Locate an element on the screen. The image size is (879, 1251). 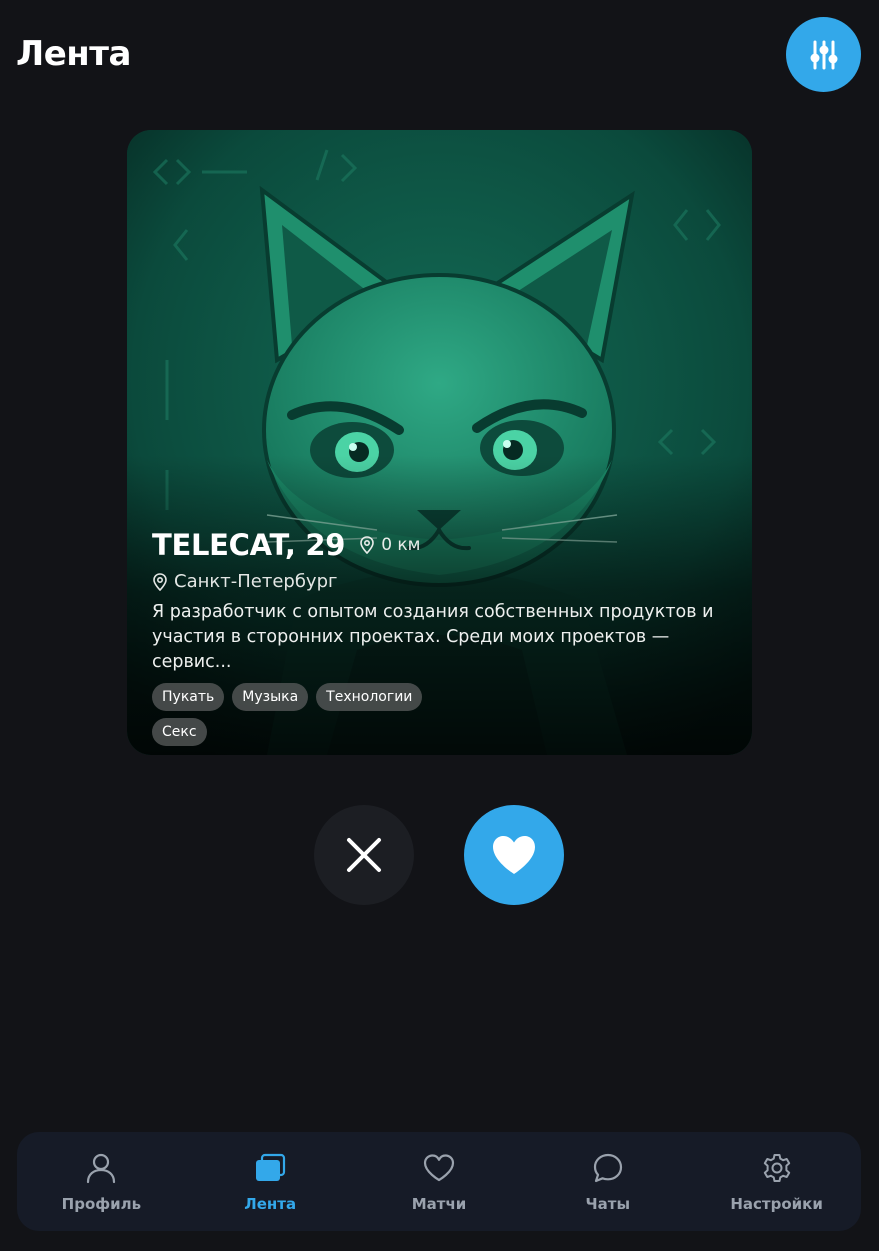
sliders-icon is located at coordinates (823, 54).